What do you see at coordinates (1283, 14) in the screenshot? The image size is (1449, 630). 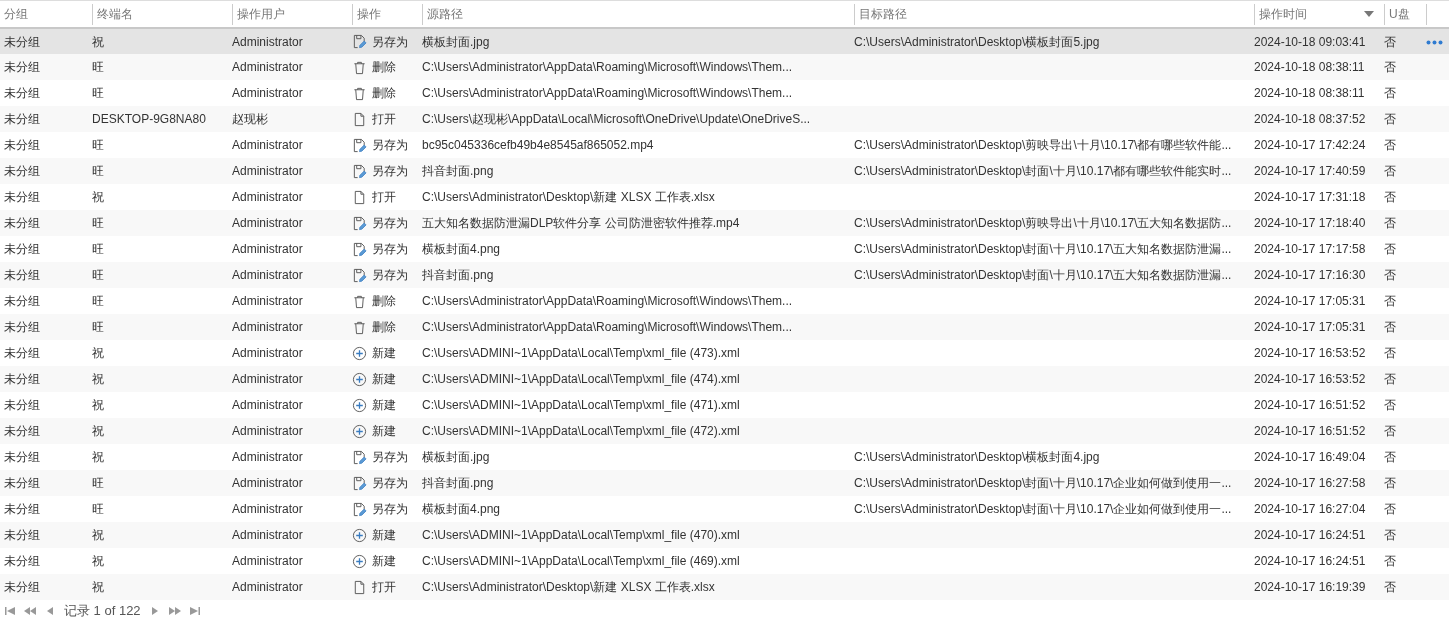 I see `column-header: 操作时间` at bounding box center [1283, 14].